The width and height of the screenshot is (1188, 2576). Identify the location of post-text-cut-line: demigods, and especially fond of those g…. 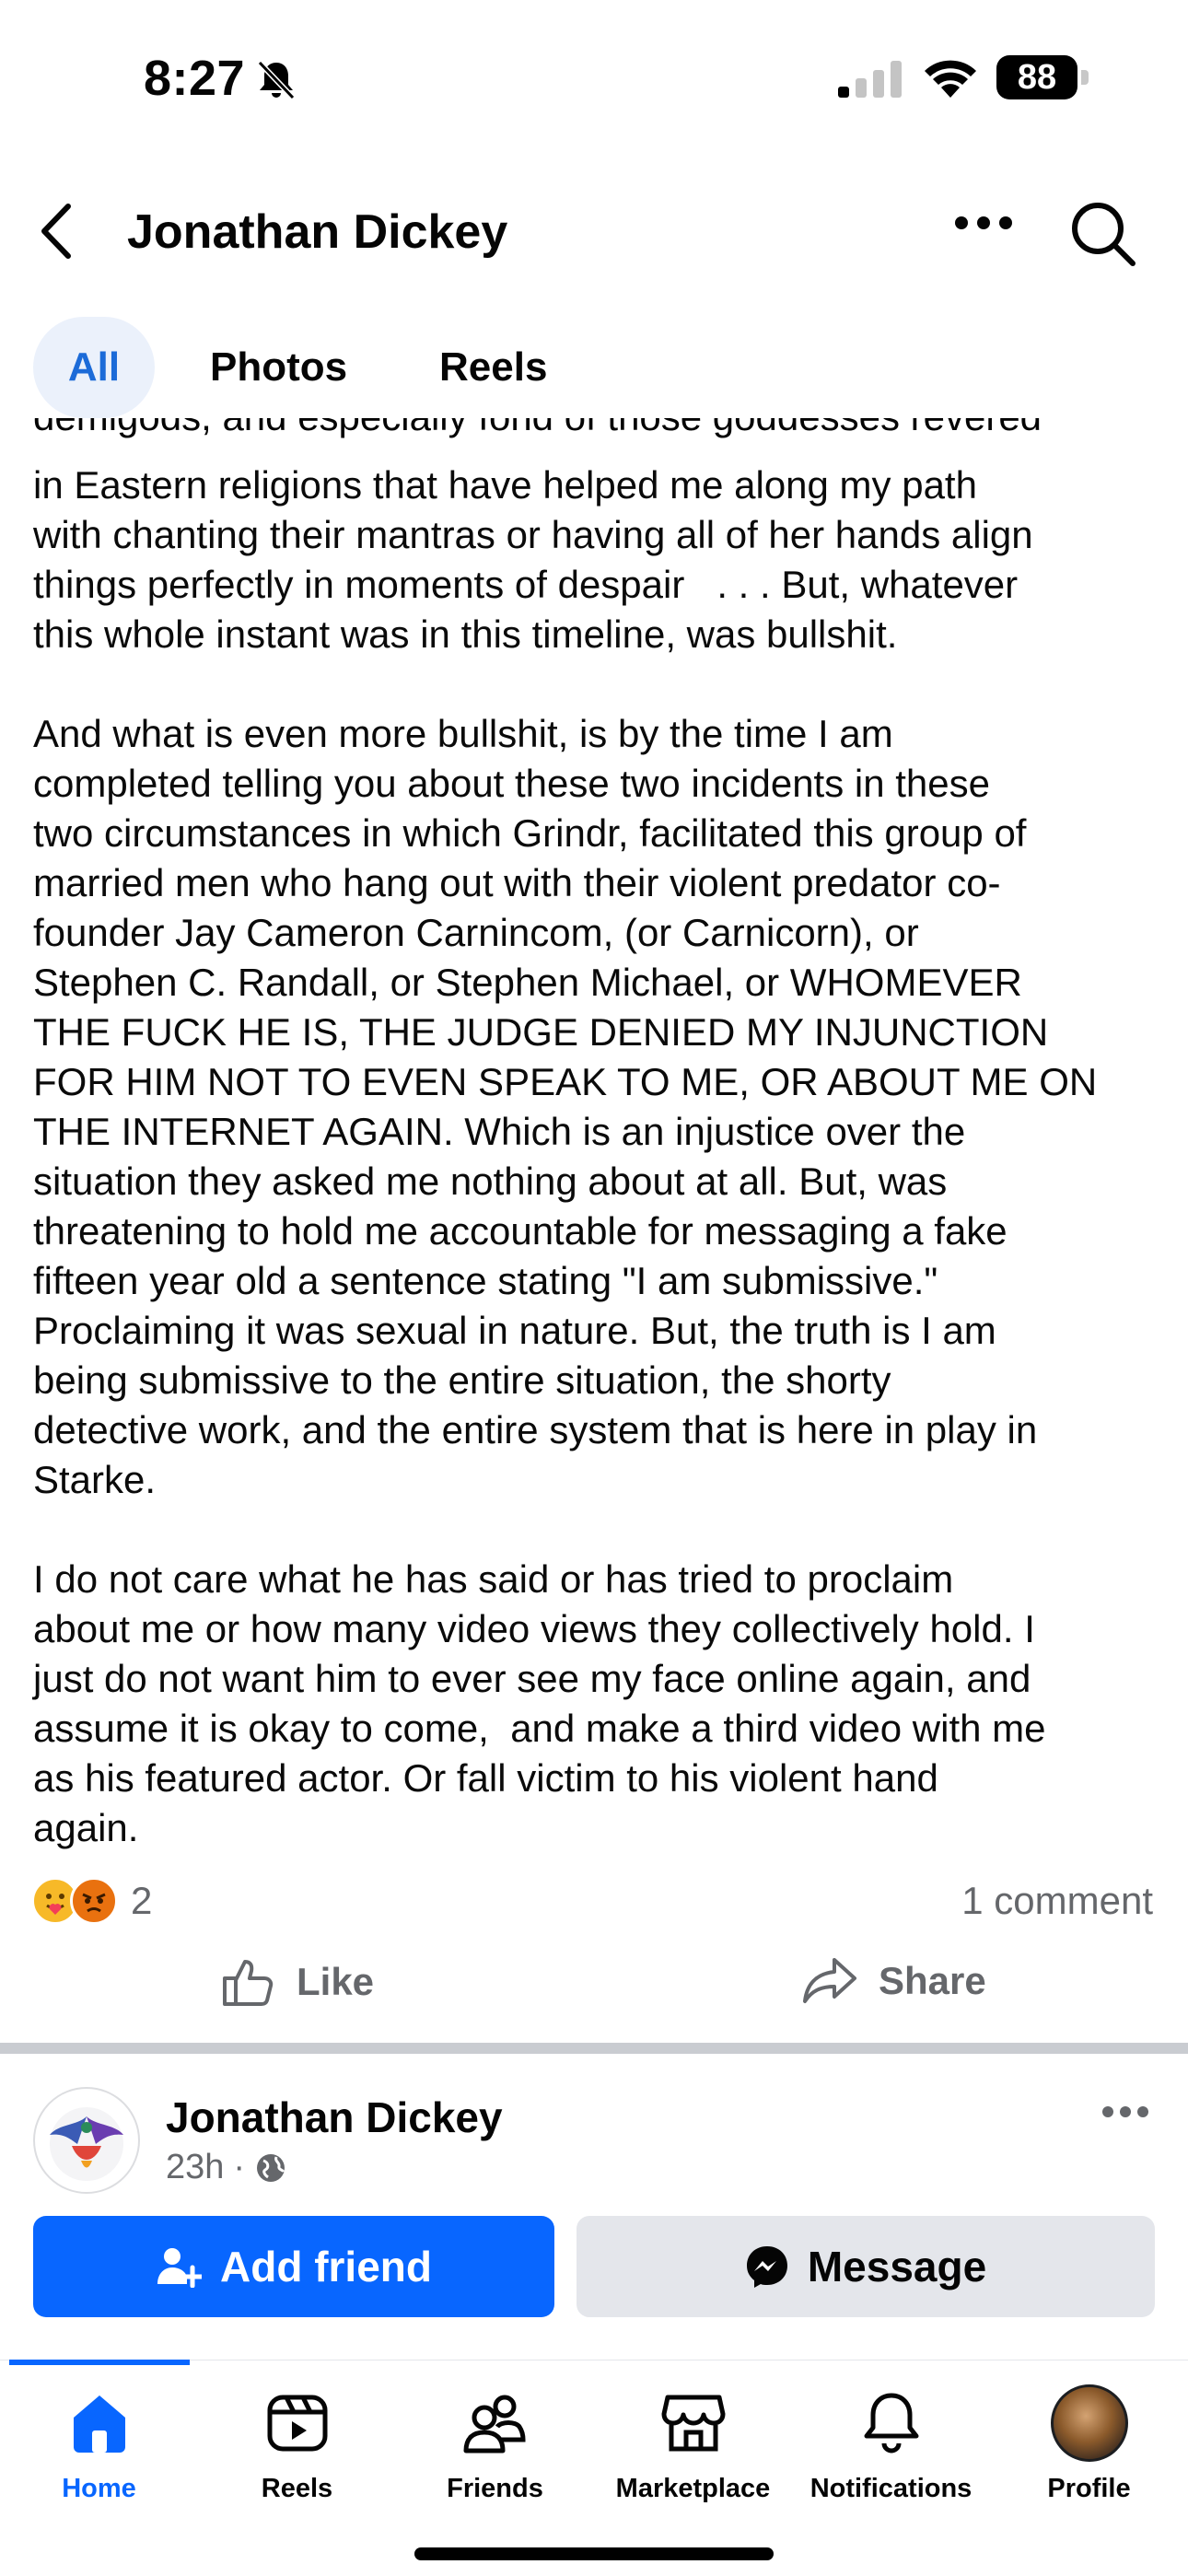
(595, 432).